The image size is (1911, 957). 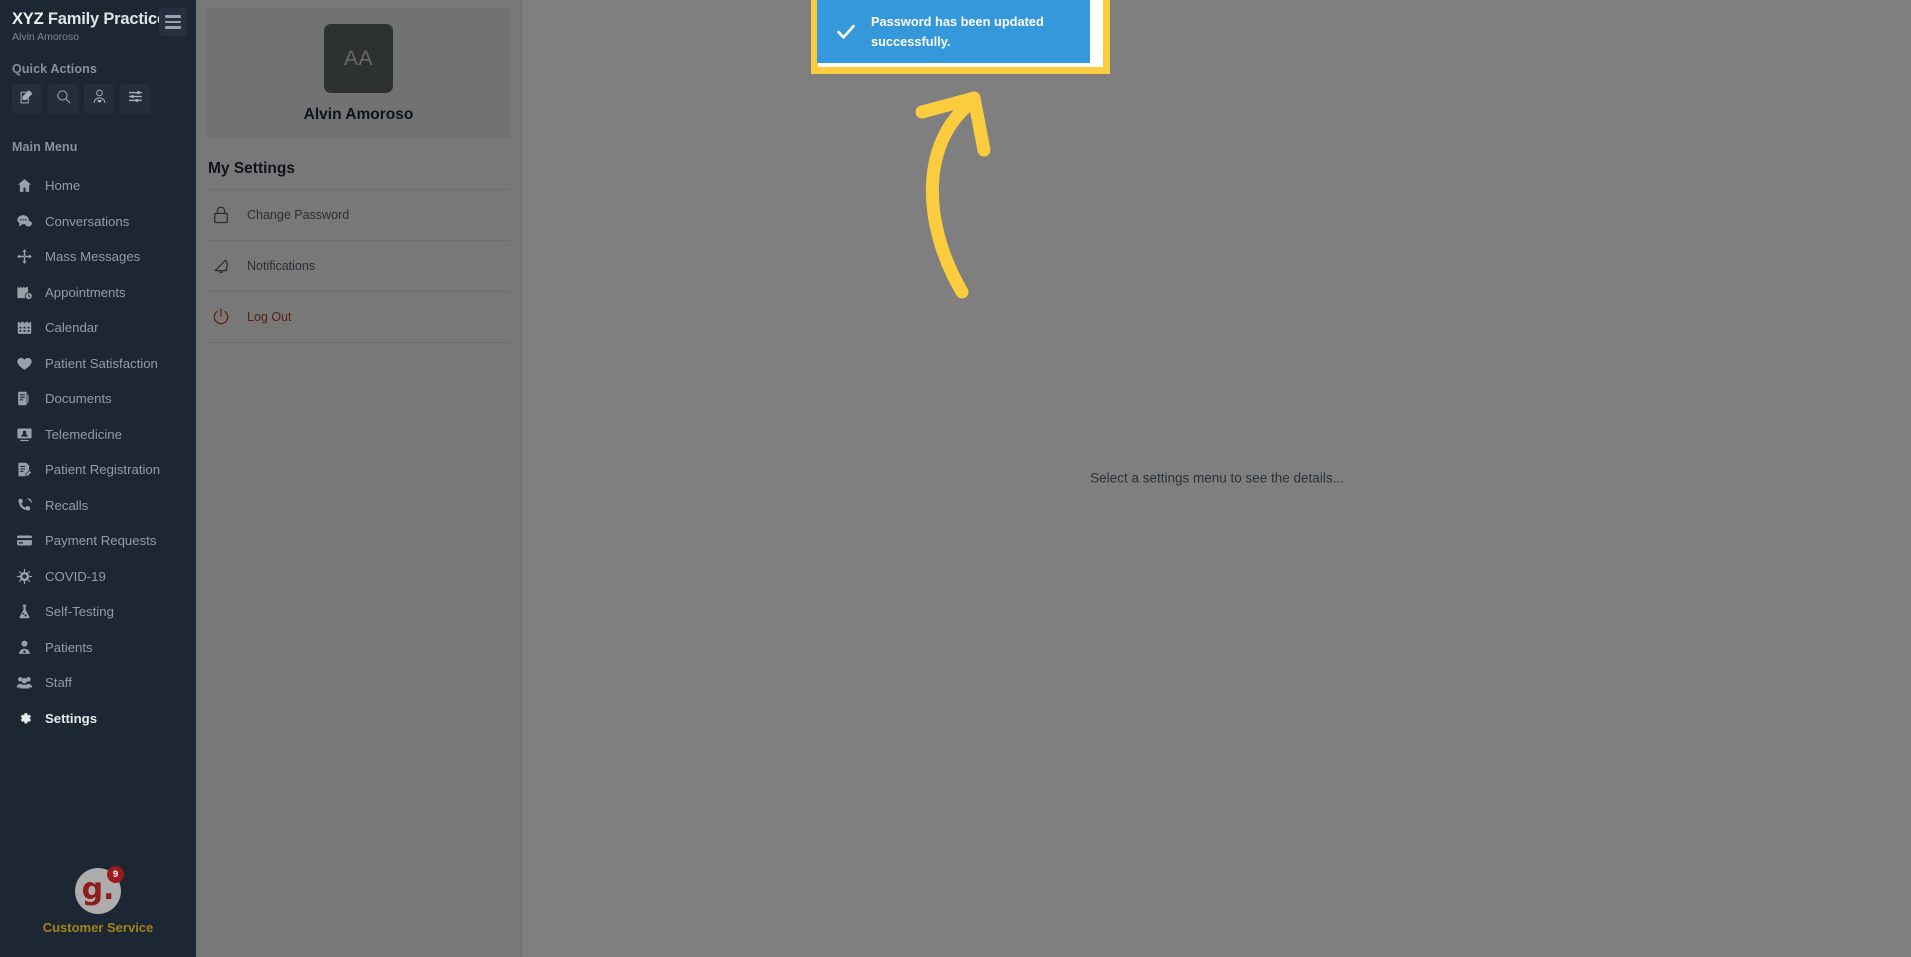 I want to click on profile-name: Alvin Amoroso, so click(x=358, y=114).